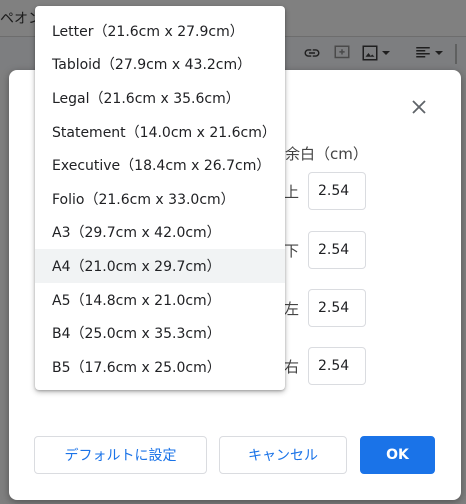 This screenshot has width=466, height=504. Describe the element at coordinates (160, 98) in the screenshot. I see `menu-item-legal: Legal（21.6cm x 35.6cm）` at that location.